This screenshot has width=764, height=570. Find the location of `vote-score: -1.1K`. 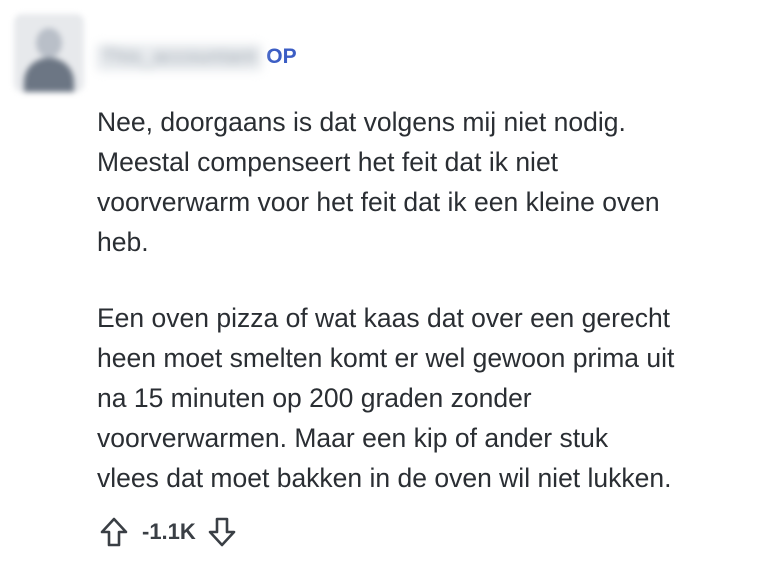

vote-score: -1.1K is located at coordinates (169, 531).